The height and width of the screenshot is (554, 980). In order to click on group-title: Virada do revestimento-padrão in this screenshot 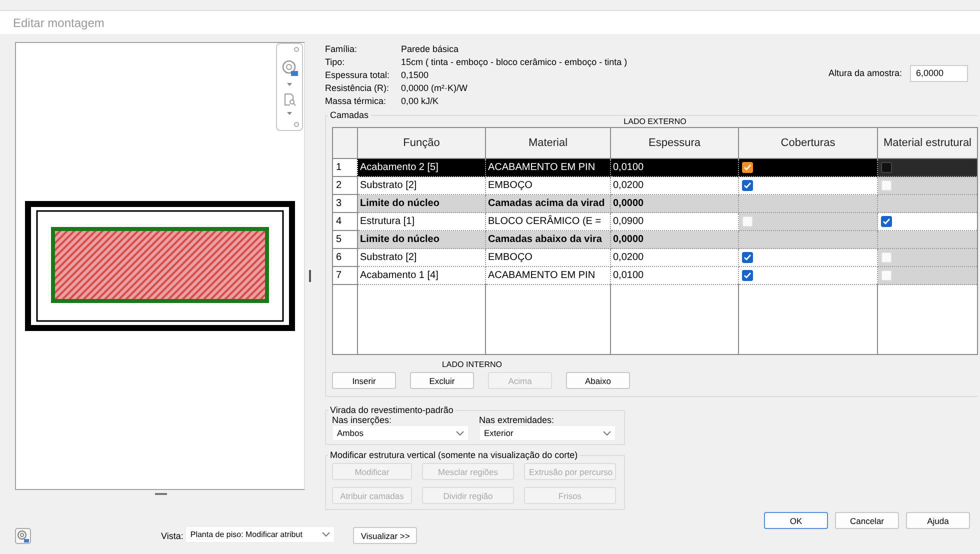, I will do `click(391, 410)`.